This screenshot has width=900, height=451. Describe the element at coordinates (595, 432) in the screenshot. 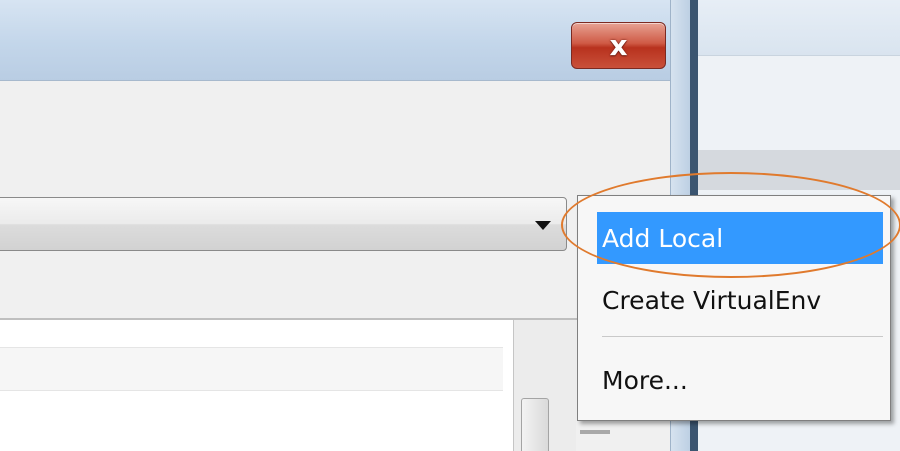

I see `remove-icon` at that location.